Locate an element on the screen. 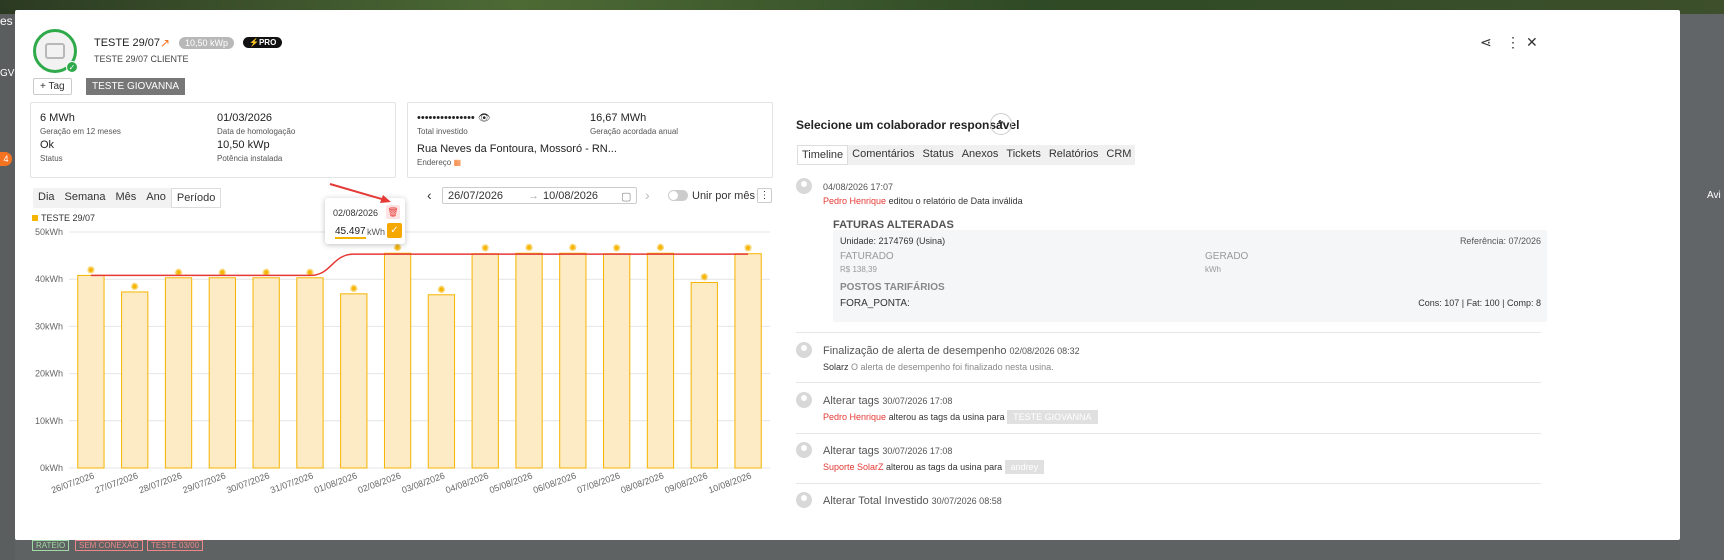 This screenshot has height=560, width=1724. event-title: Alterar tags is located at coordinates (851, 451).